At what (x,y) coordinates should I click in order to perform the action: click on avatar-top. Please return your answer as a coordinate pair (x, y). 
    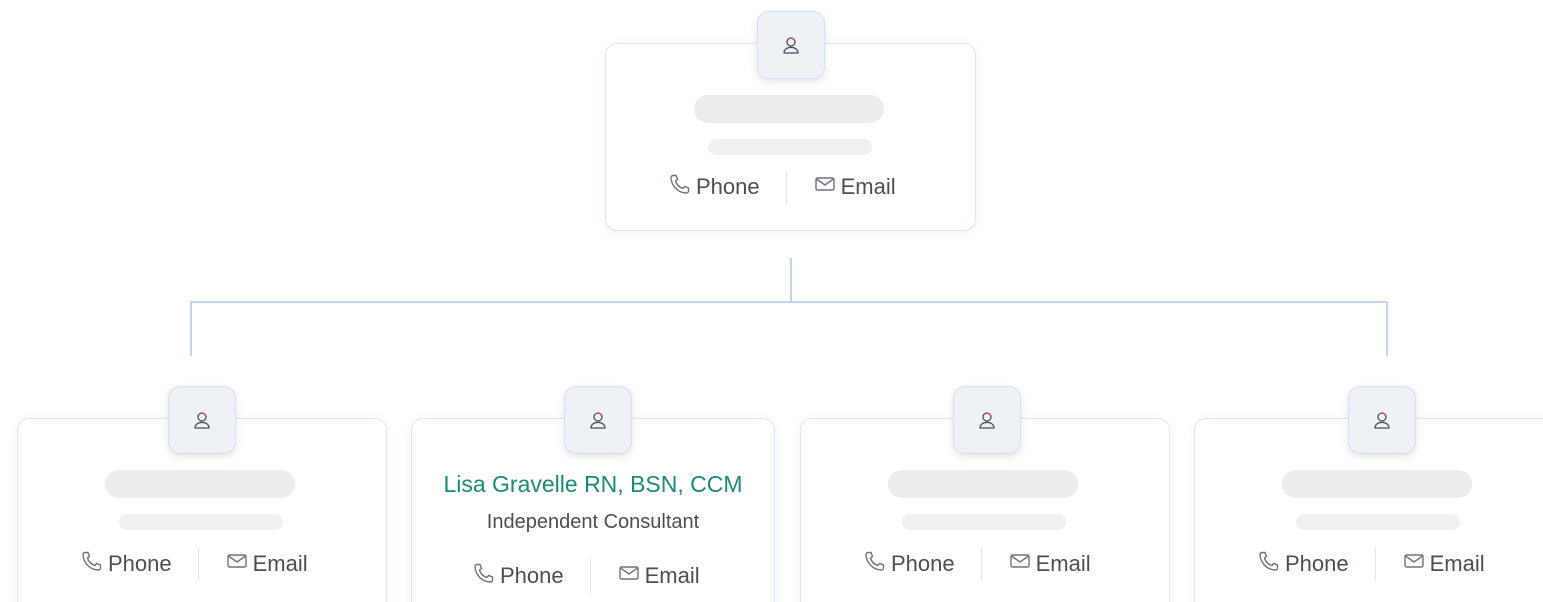
    Looking at the image, I should click on (791, 45).